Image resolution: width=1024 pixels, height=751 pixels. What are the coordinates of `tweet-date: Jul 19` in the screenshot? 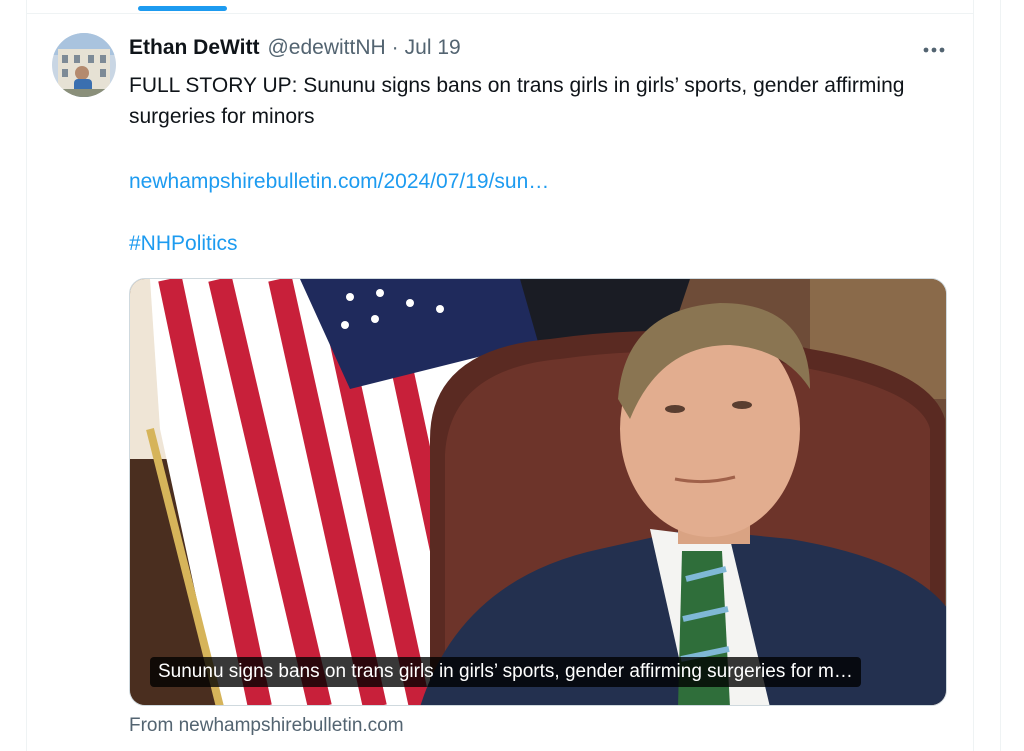 It's located at (433, 48).